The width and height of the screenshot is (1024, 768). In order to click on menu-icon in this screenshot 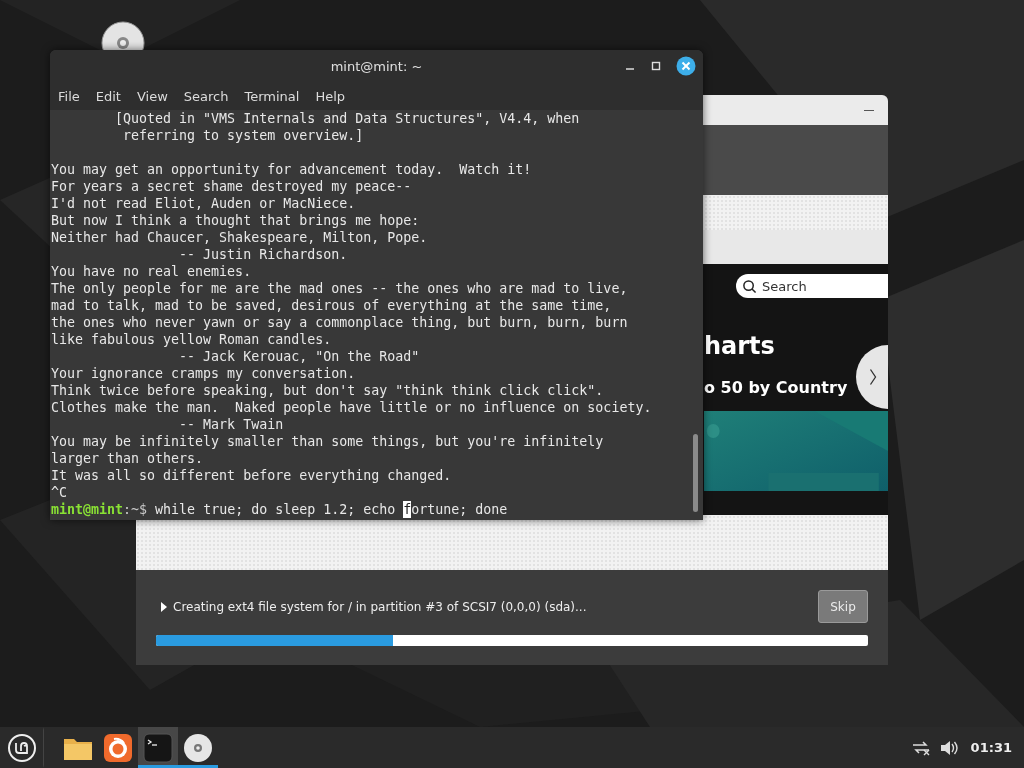, I will do `click(21, 747)`.